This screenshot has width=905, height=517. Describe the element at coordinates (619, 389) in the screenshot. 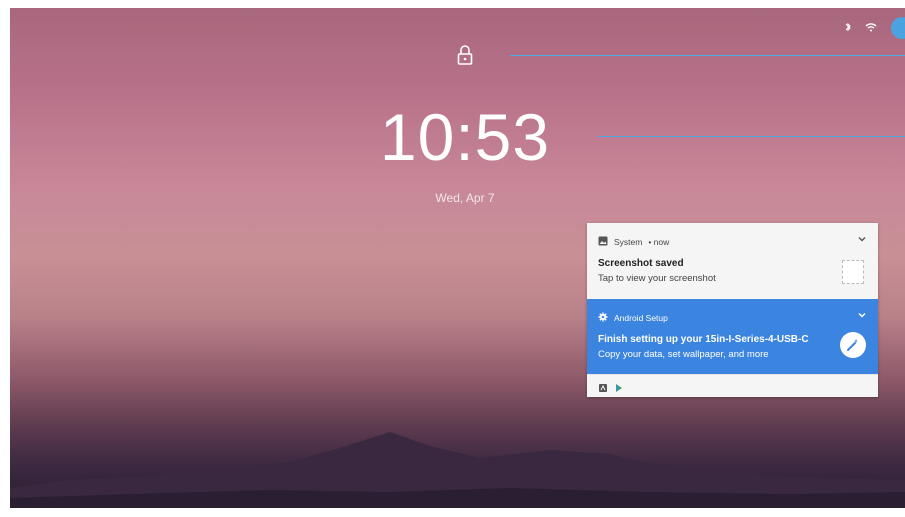

I see `play-store-icon` at that location.